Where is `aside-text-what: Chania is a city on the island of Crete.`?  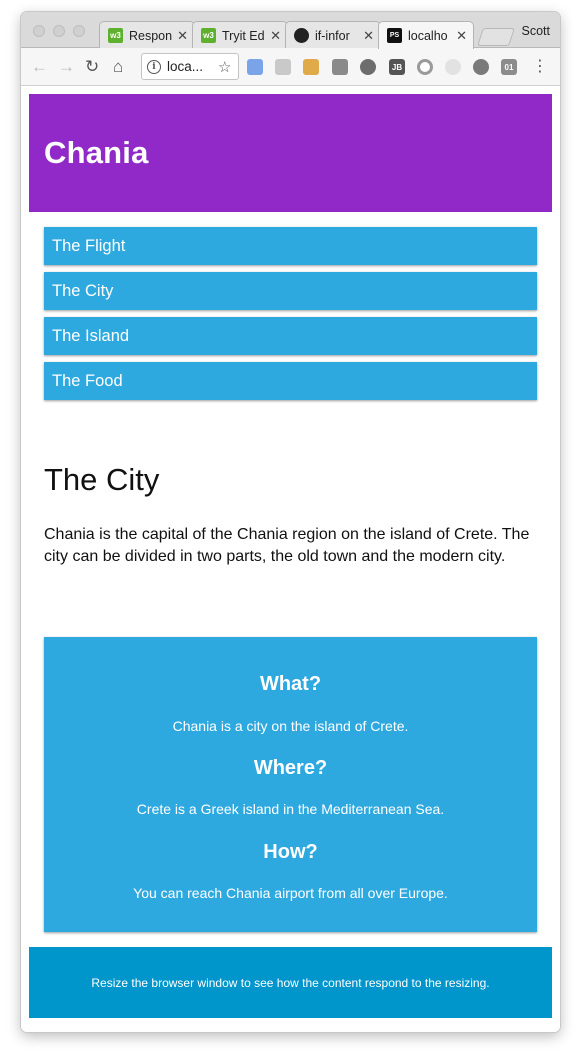
aside-text-what: Chania is a city on the island of Crete. is located at coordinates (290, 726).